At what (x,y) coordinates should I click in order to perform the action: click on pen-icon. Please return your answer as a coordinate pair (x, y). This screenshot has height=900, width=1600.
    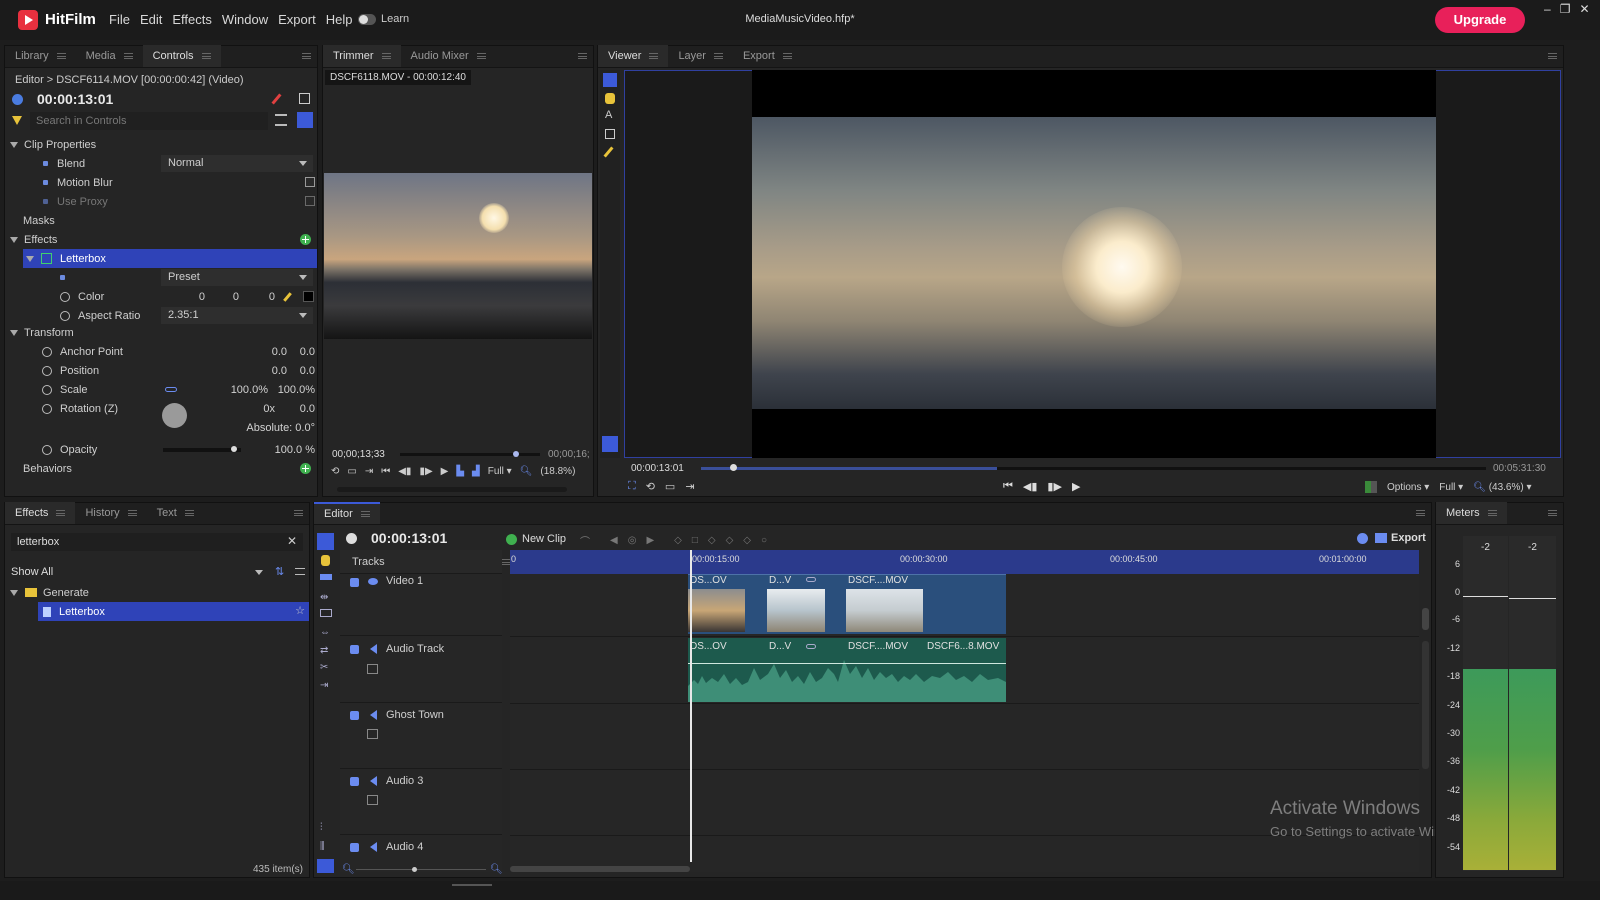
    Looking at the image, I should click on (276, 99).